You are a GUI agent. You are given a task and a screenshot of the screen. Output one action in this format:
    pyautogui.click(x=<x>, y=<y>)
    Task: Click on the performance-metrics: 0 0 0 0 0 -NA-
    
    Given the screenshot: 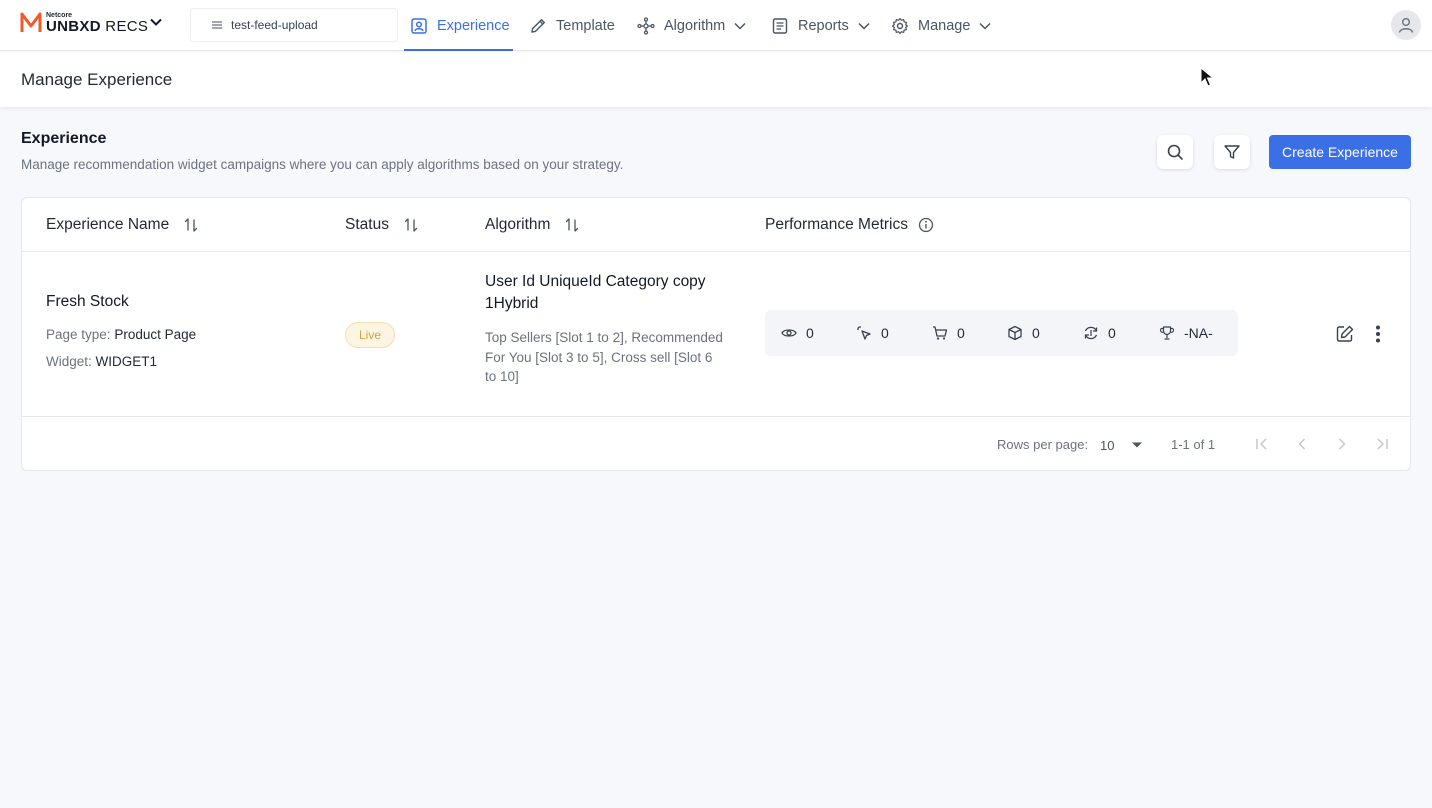 What is the action you would take?
    pyautogui.click(x=1001, y=333)
    